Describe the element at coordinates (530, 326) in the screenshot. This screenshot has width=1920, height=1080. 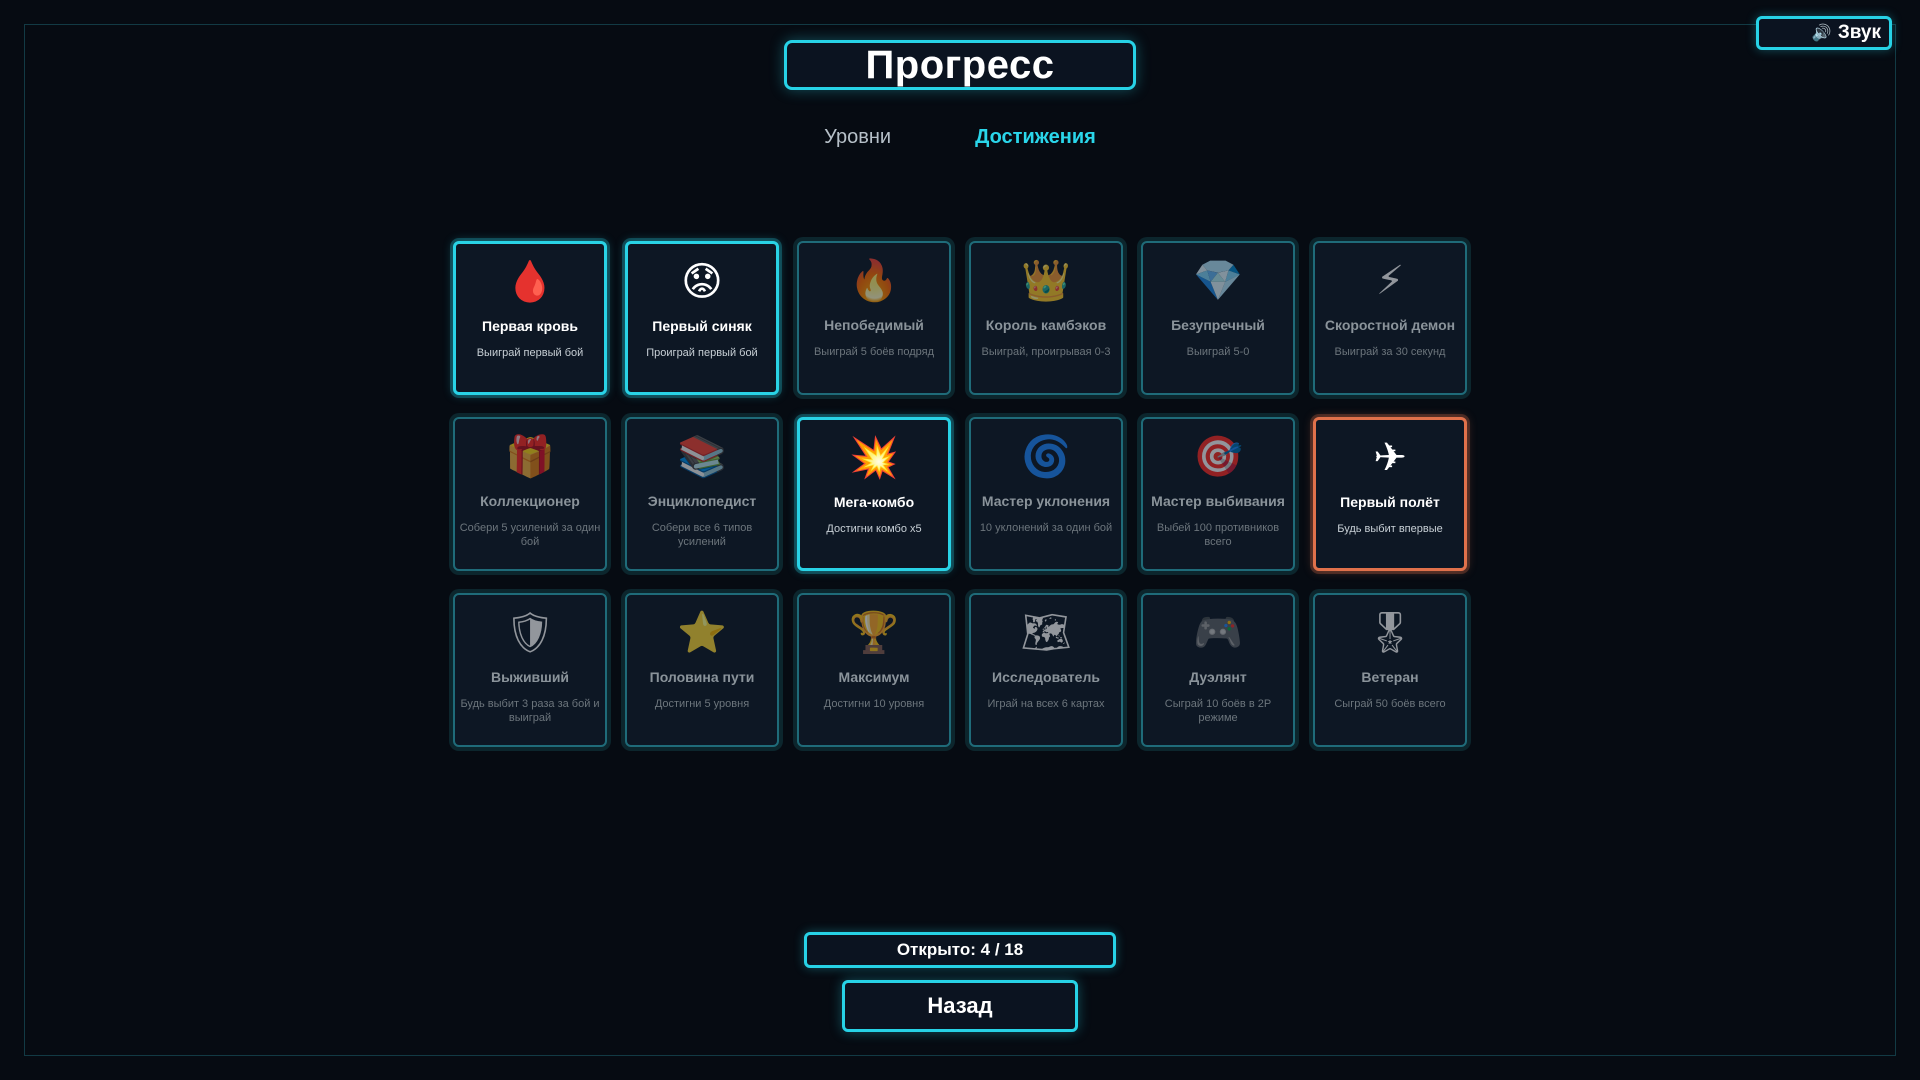
I see `achievement-name: Первая кровь` at that location.